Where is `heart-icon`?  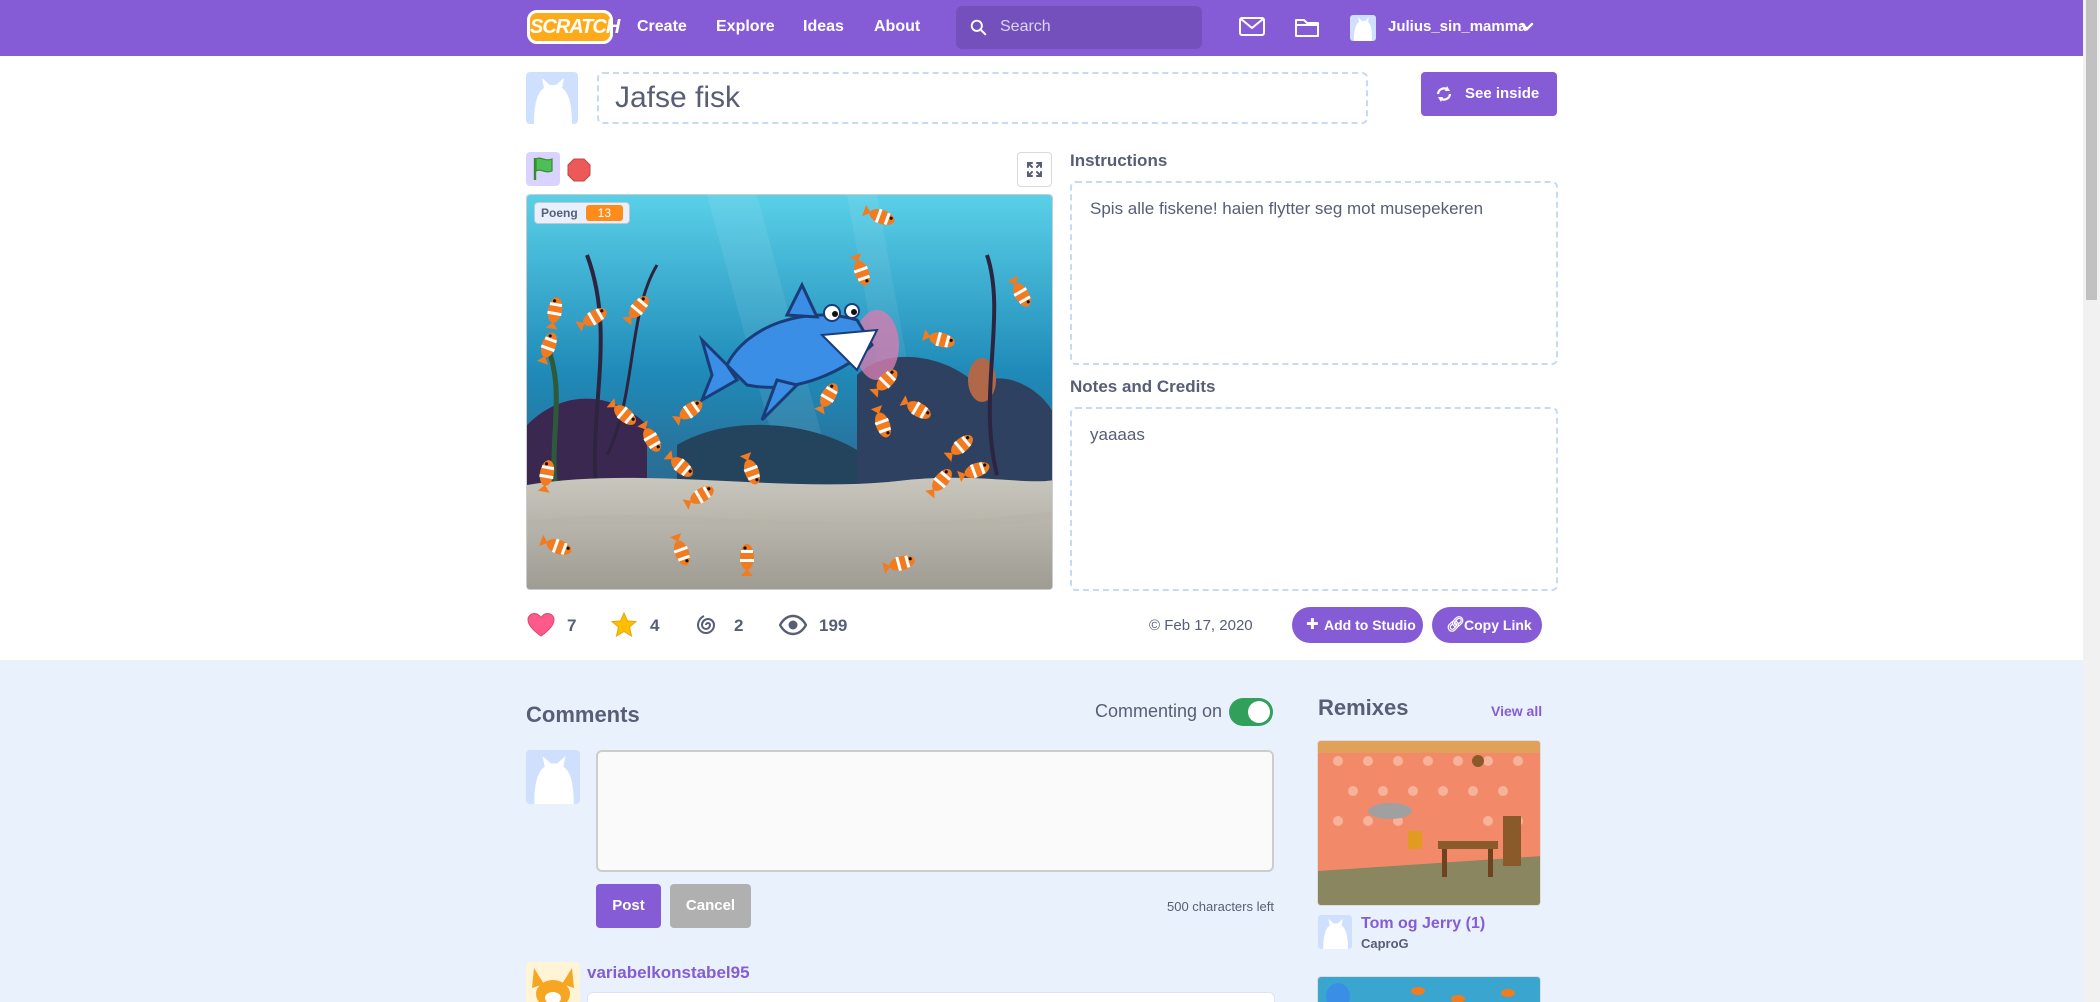 heart-icon is located at coordinates (541, 624).